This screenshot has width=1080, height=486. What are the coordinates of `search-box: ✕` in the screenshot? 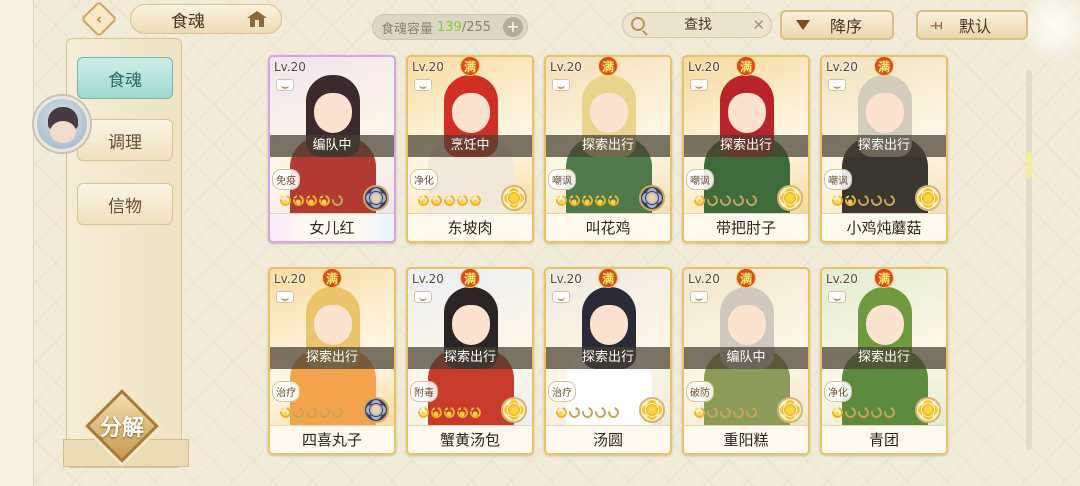 It's located at (697, 25).